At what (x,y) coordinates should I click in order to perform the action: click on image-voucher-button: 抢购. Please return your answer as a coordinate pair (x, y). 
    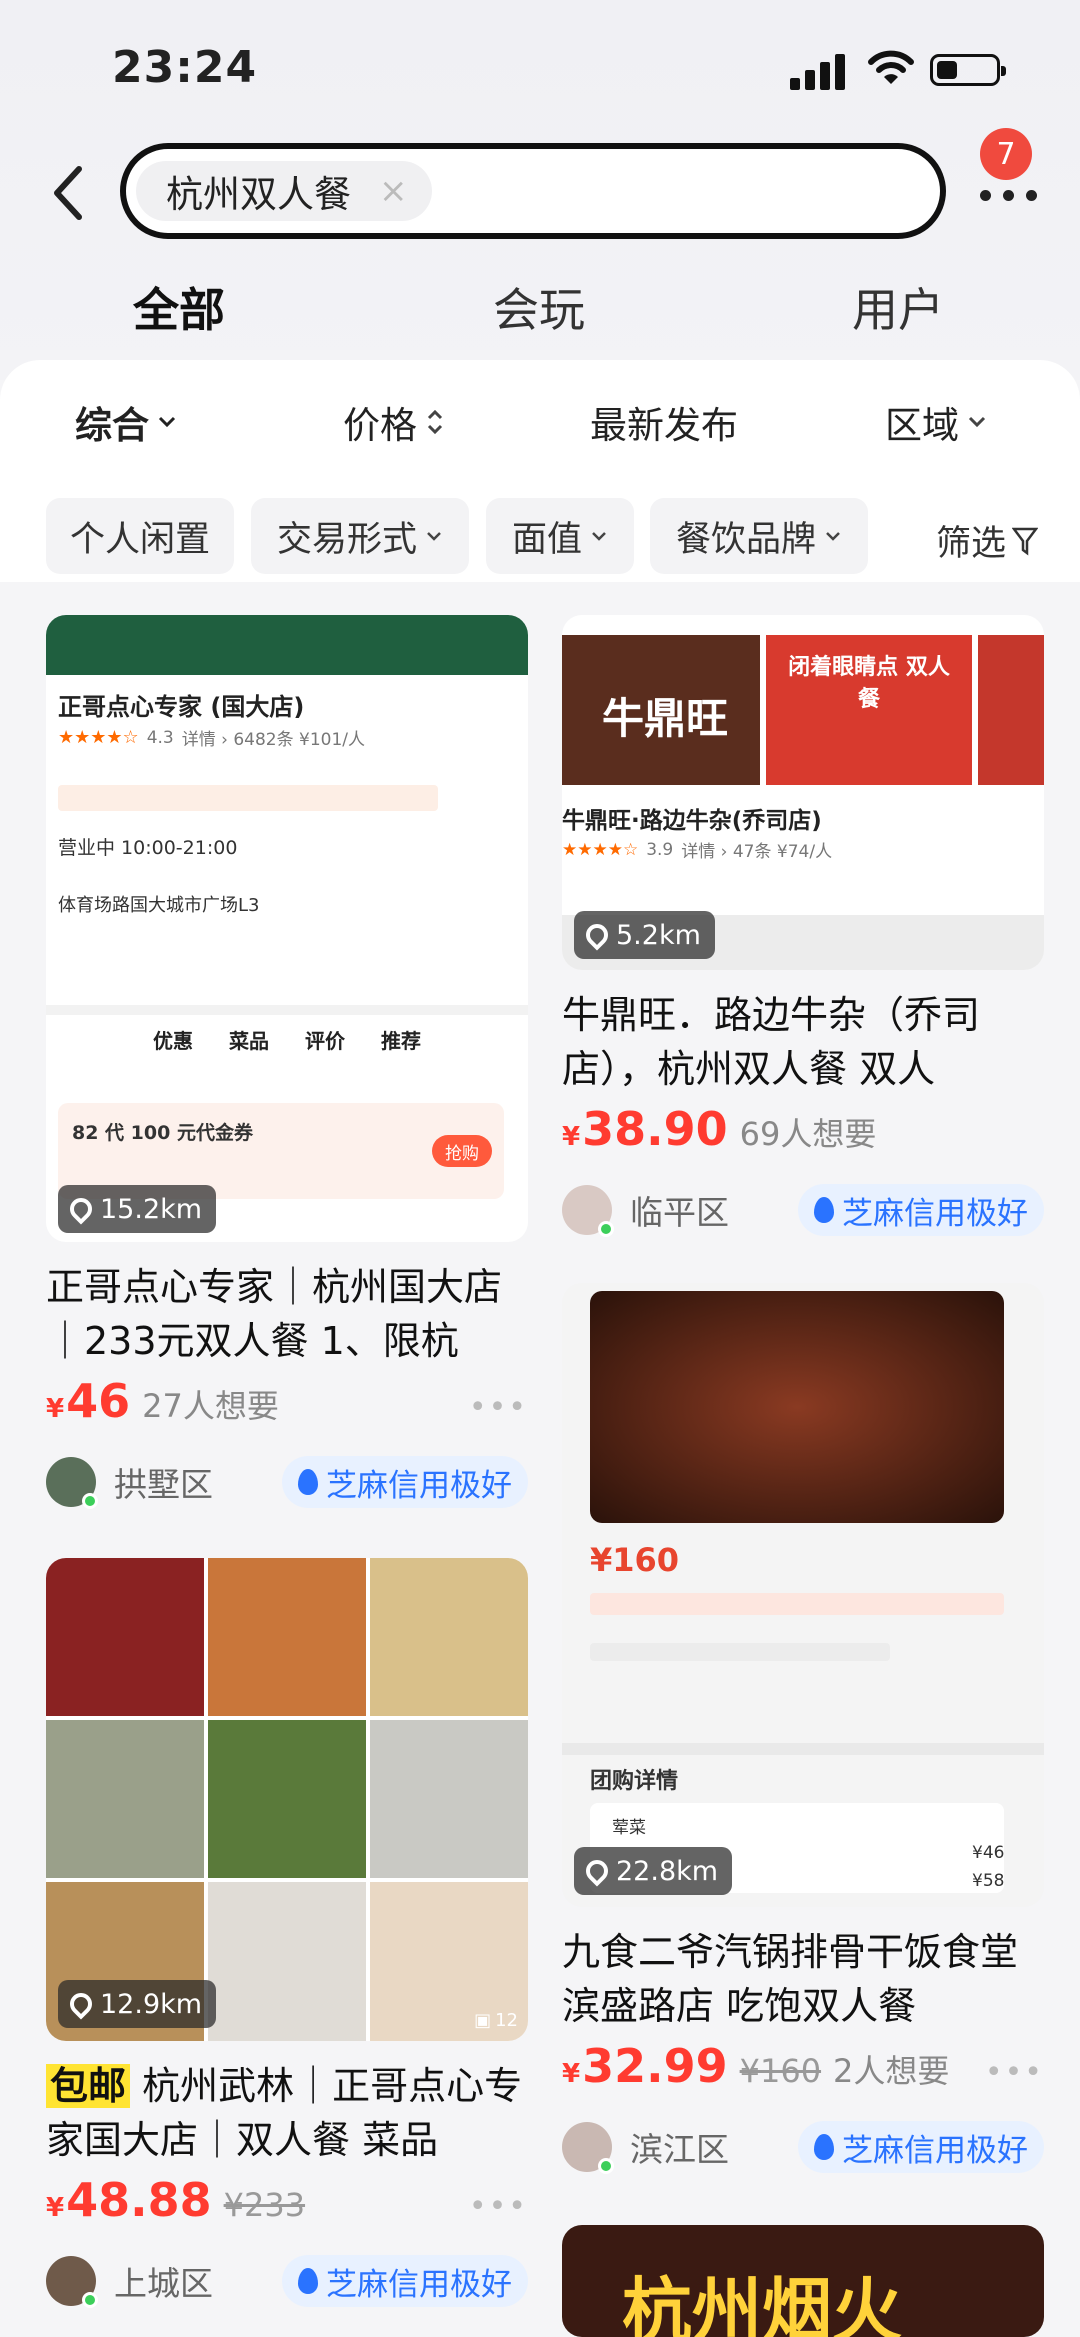
    Looking at the image, I should click on (462, 1151).